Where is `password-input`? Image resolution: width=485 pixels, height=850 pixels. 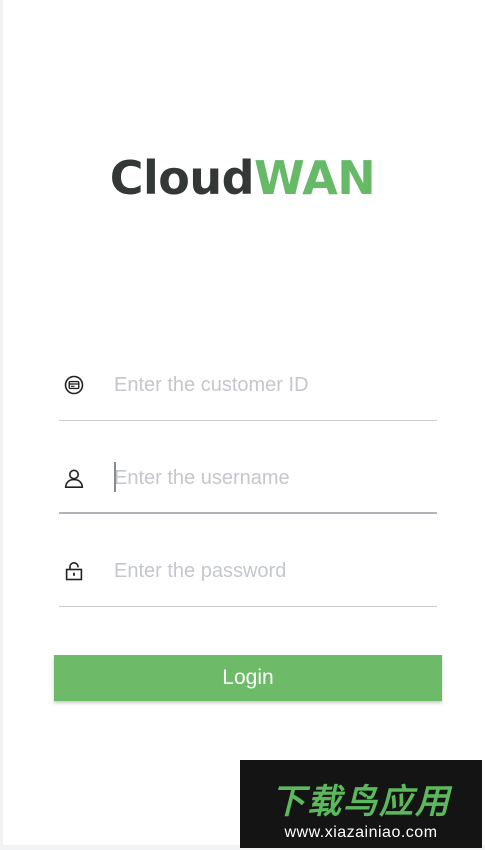 password-input is located at coordinates (274, 571).